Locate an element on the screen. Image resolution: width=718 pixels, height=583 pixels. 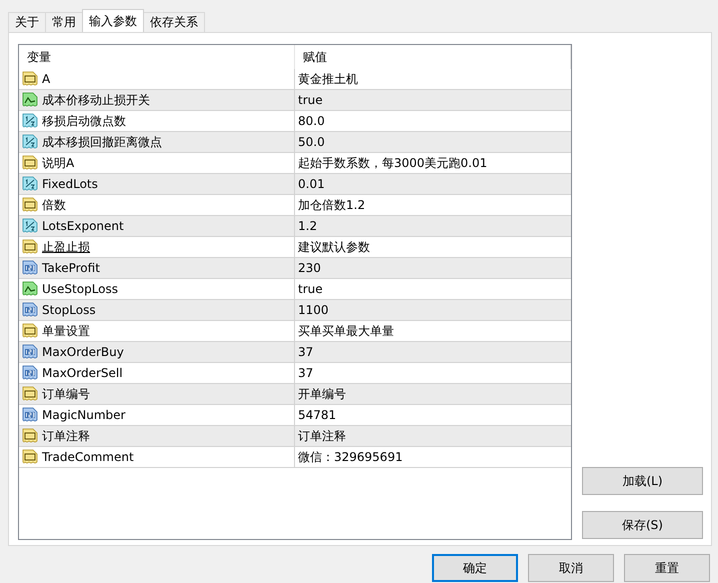
parameter-name: 倍数 is located at coordinates (54, 205).